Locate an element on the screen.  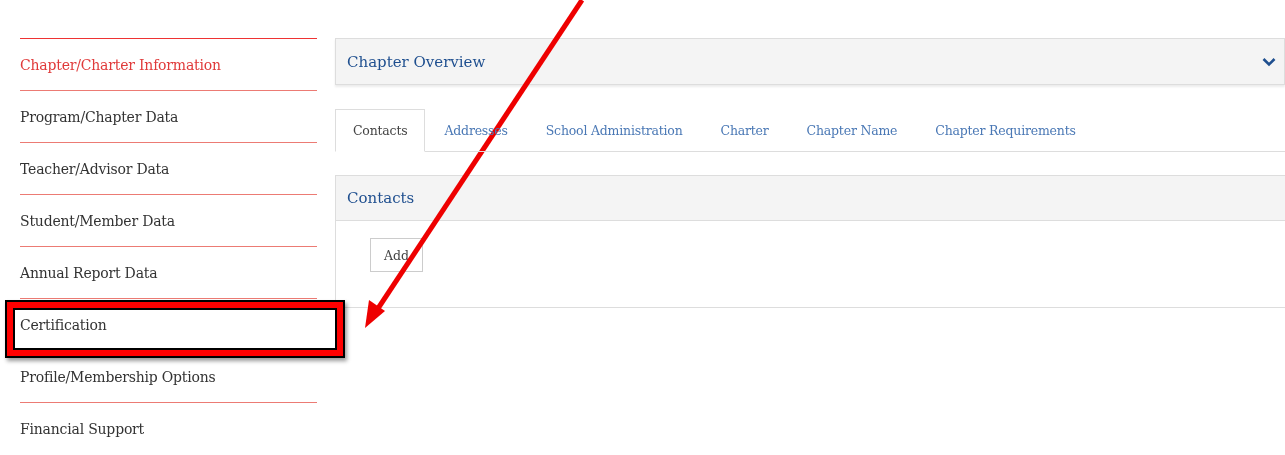
sidebar-item: Financial Support is located at coordinates (82, 428).